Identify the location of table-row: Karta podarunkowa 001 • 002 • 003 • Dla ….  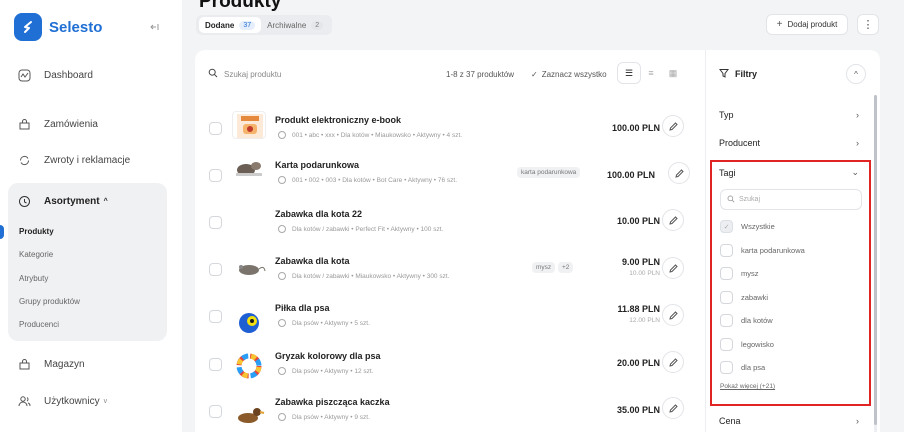
(450, 172).